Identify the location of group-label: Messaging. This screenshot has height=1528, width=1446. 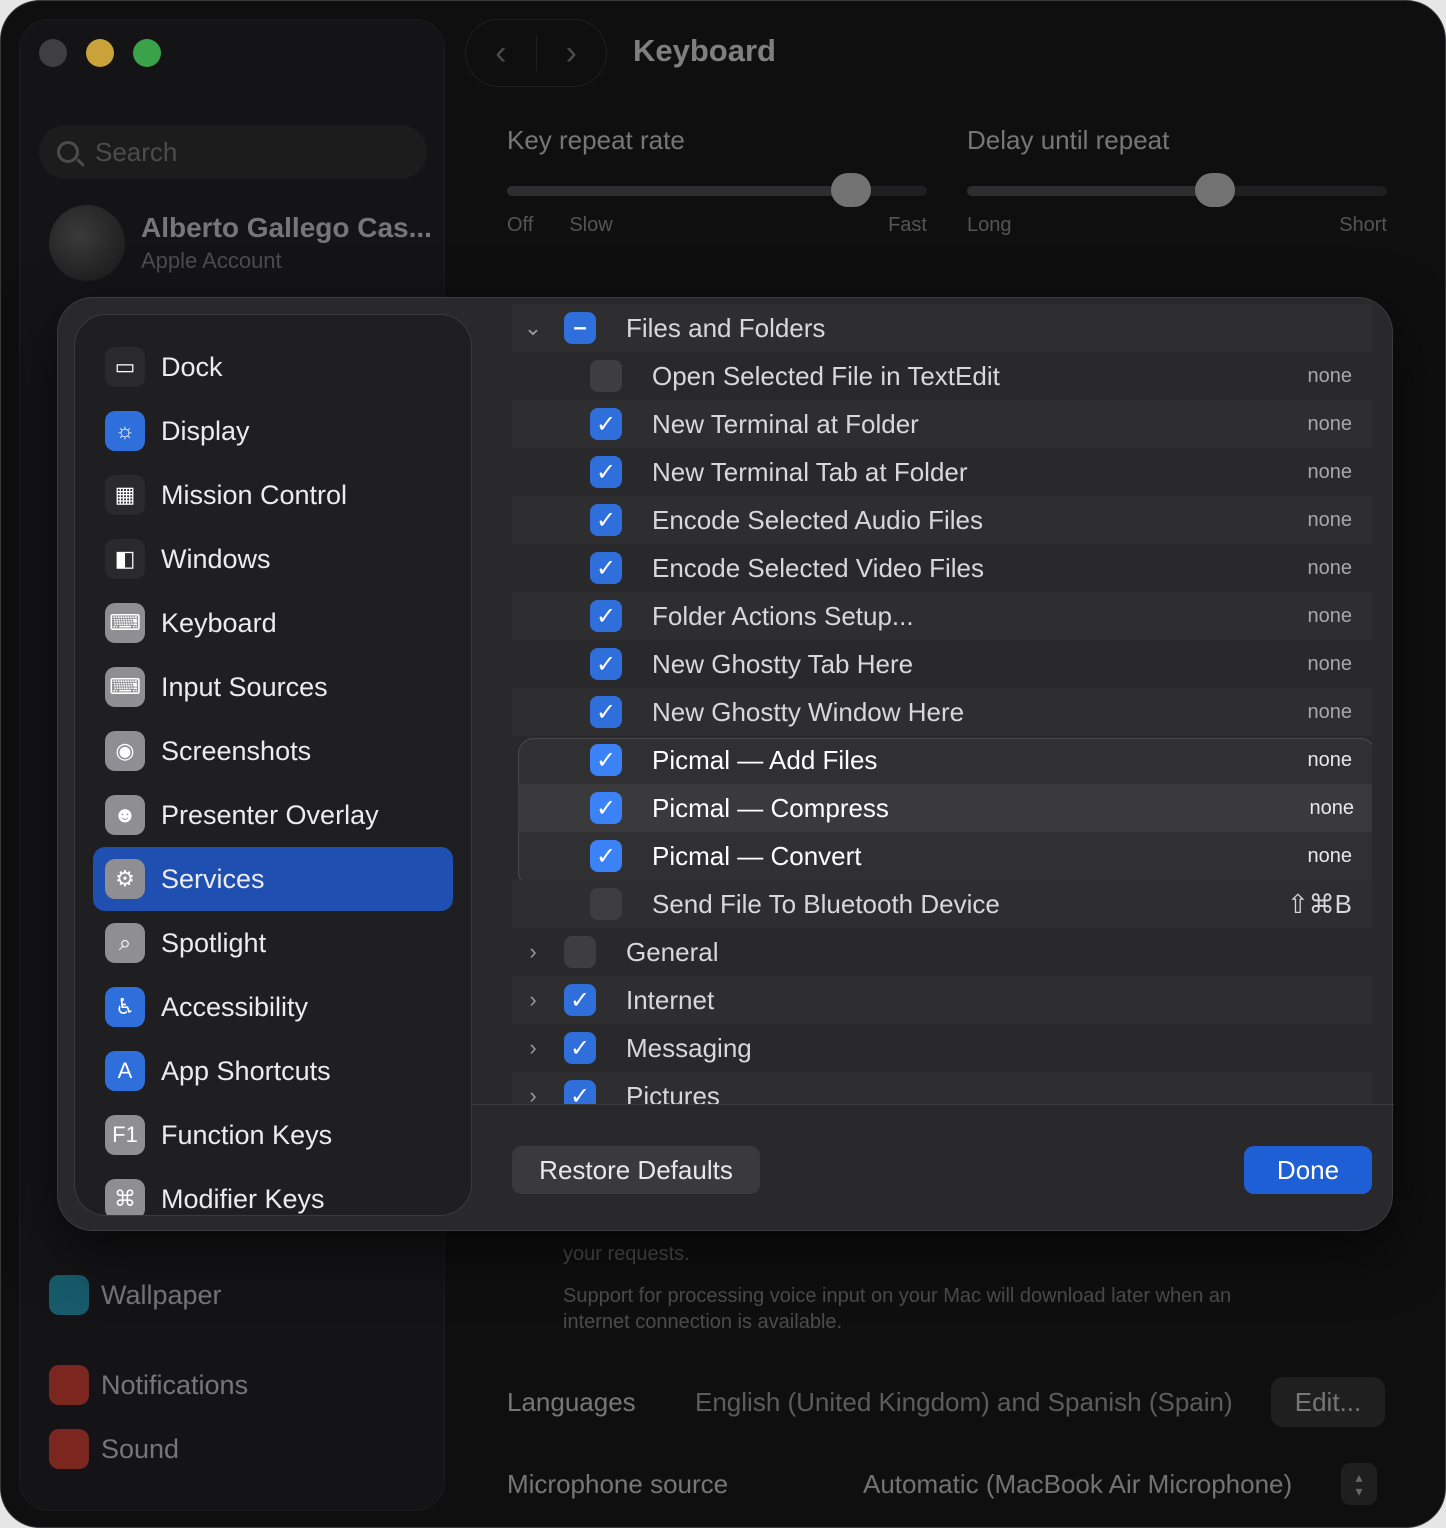
(689, 1047).